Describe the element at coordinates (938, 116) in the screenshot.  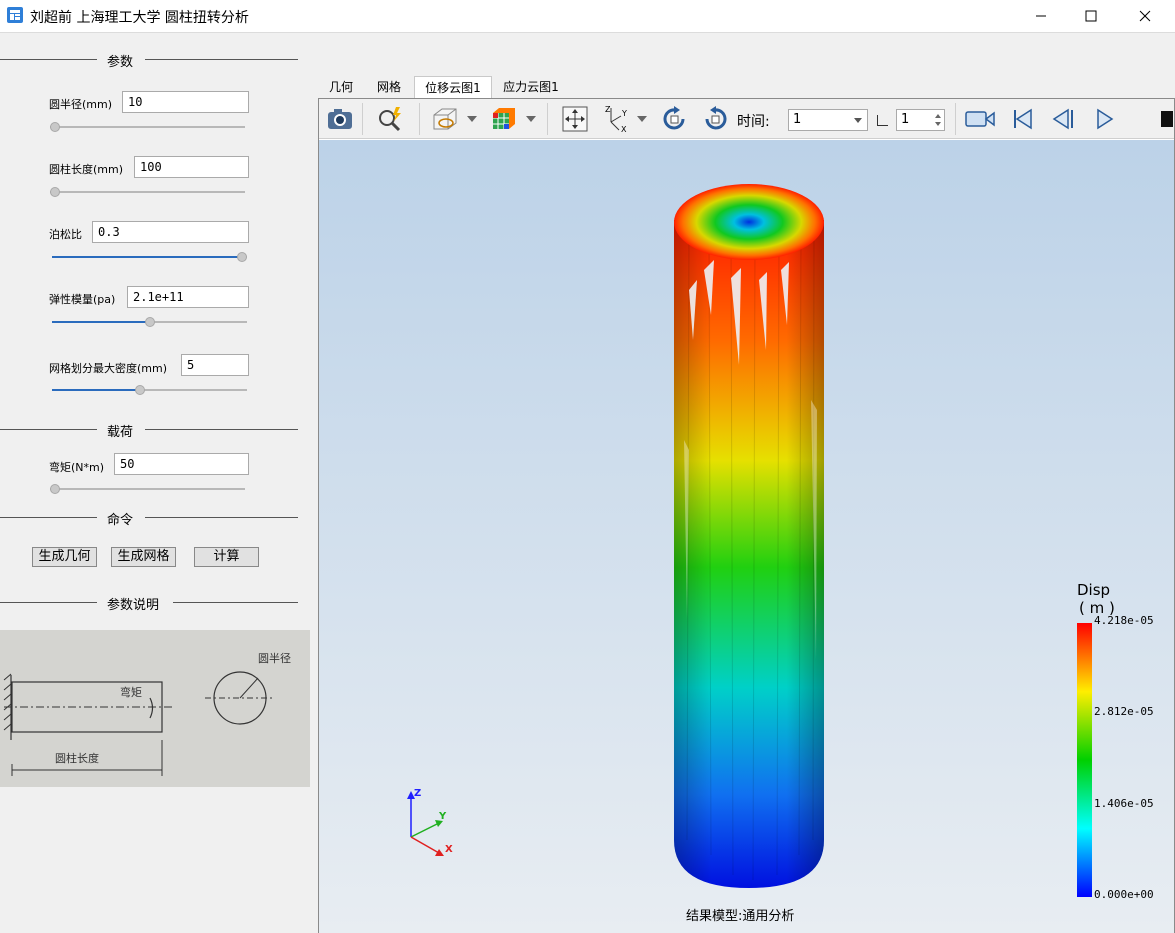
I see `spin-up-icon` at that location.